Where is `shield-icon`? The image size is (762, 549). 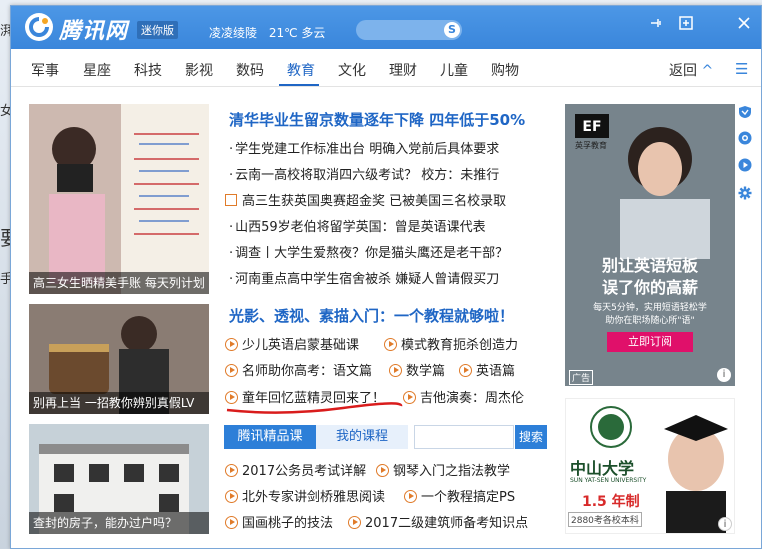 shield-icon is located at coordinates (745, 111).